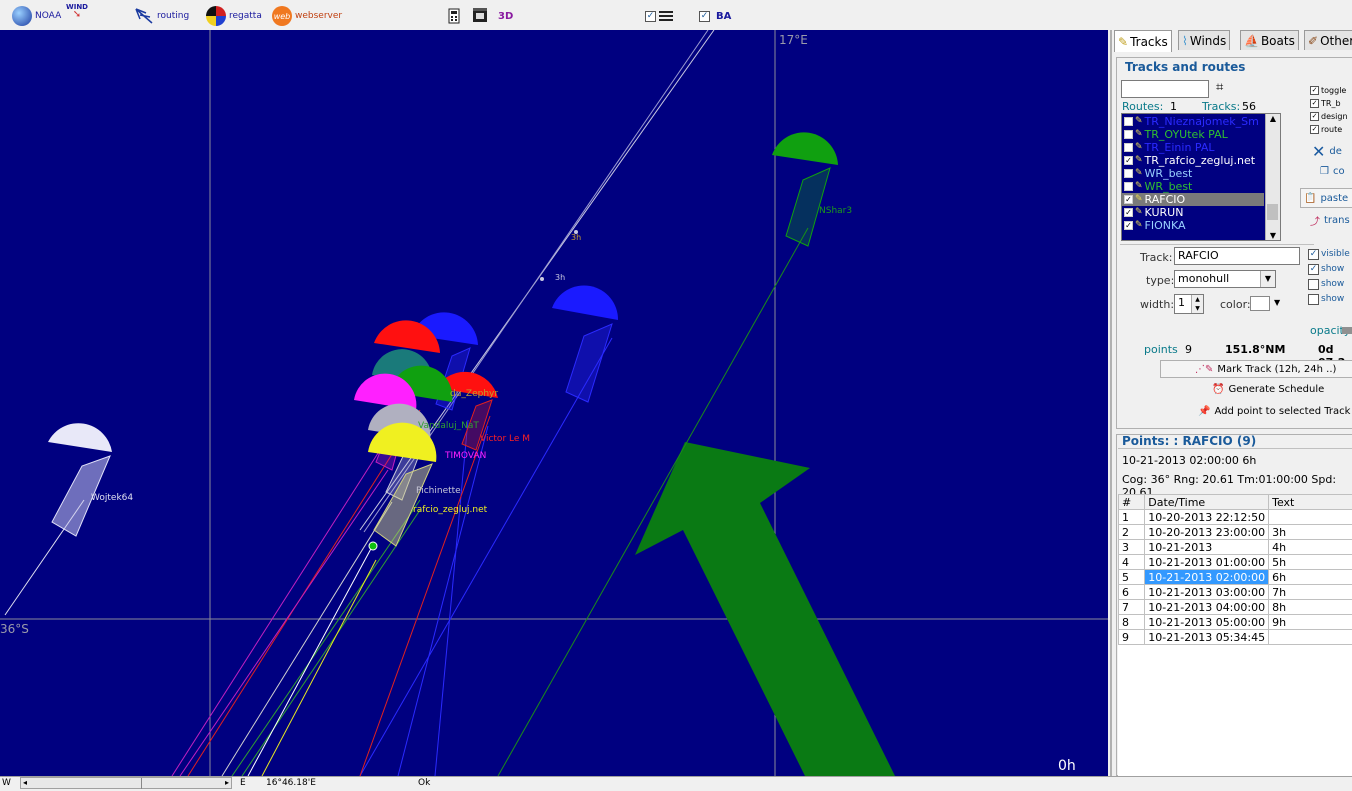 The image size is (1352, 791). I want to click on routing-button: routing, so click(161, 16).